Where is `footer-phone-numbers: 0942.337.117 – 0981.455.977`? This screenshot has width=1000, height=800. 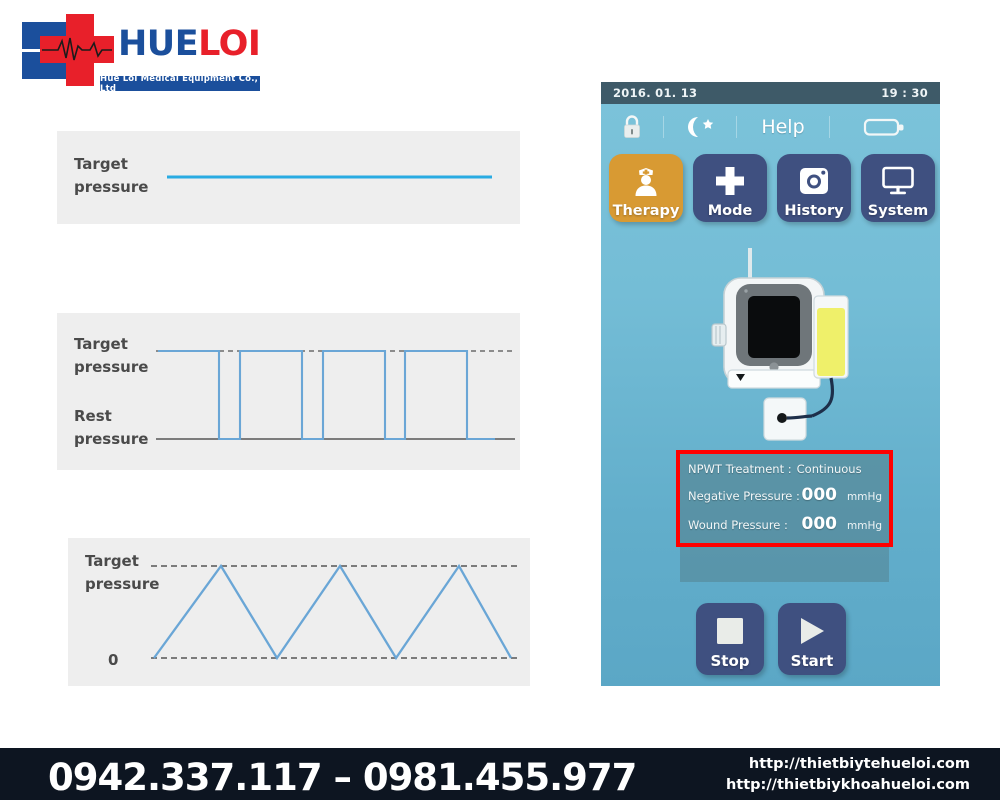
footer-phone-numbers: 0942.337.117 – 0981.455.977 is located at coordinates (342, 777).